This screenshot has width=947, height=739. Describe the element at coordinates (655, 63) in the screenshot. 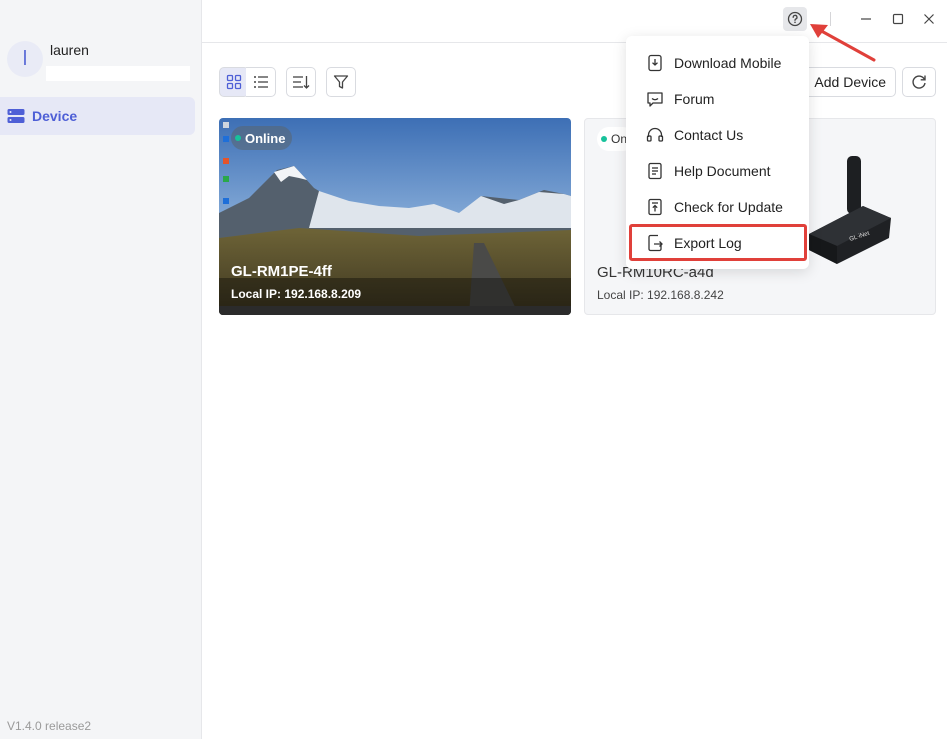

I see `mobile-download-icon` at that location.